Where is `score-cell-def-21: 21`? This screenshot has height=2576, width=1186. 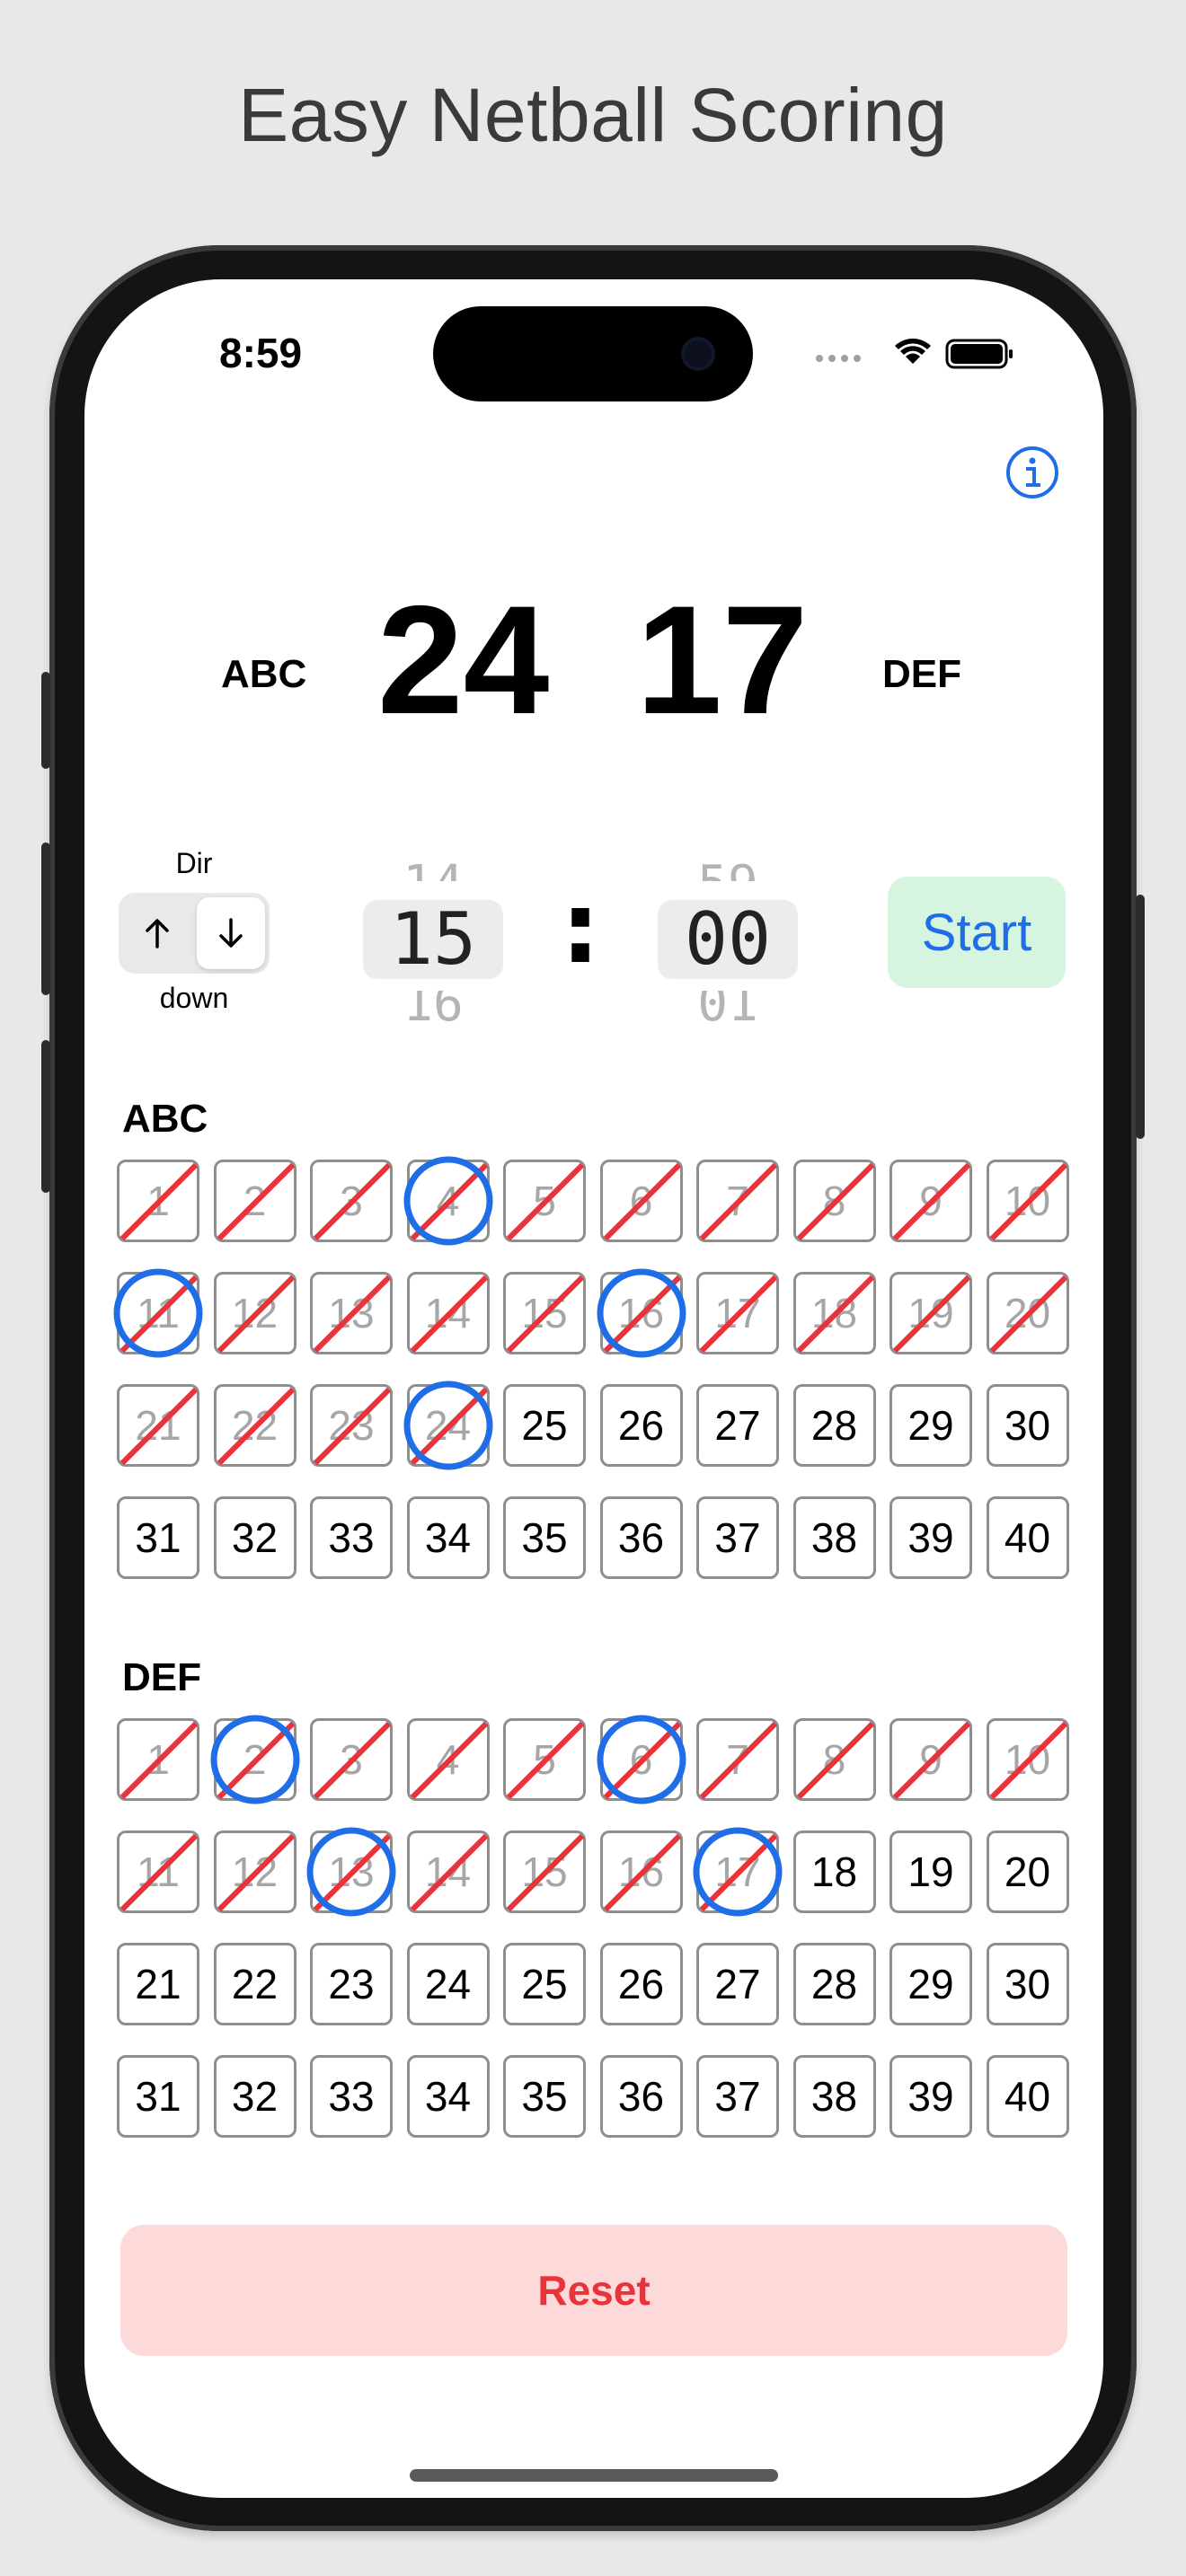
score-cell-def-21: 21 is located at coordinates (158, 1984).